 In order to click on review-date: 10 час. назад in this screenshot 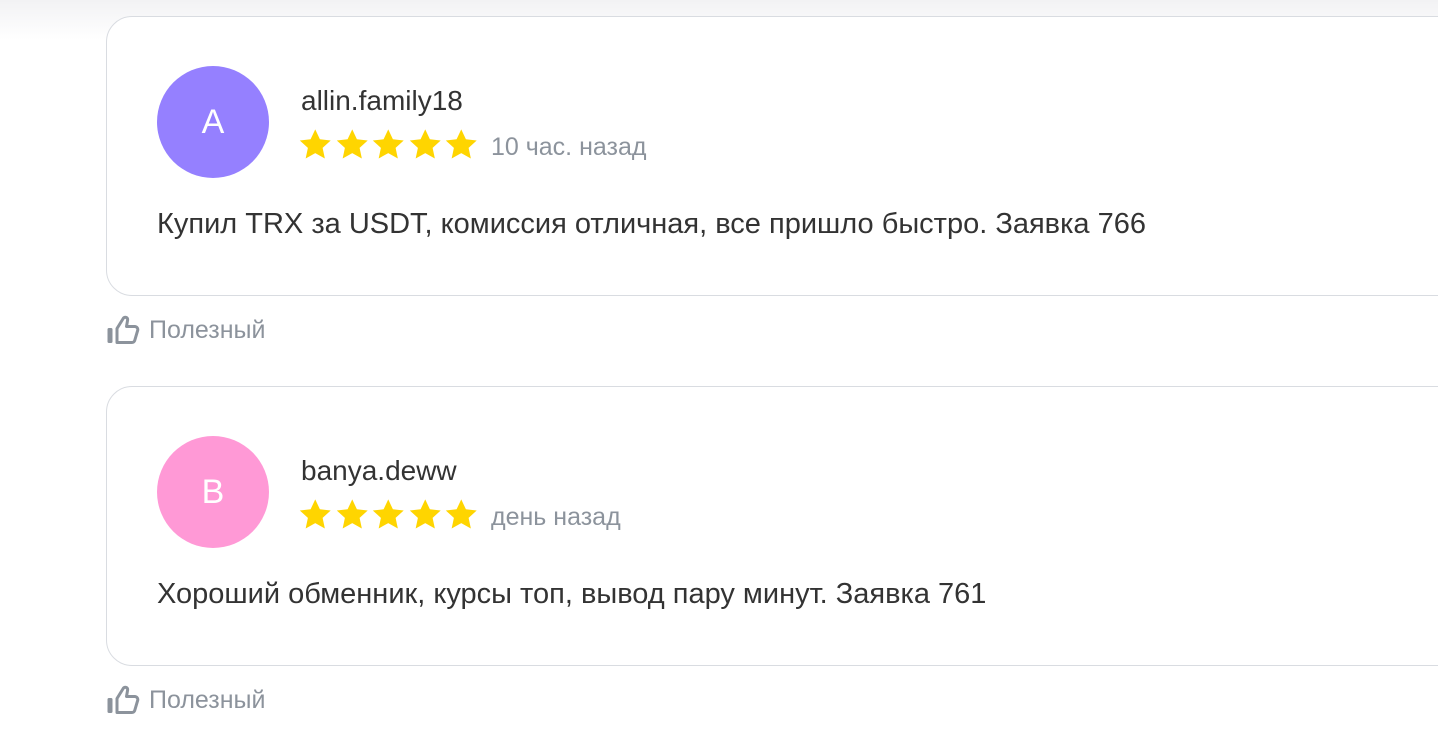, I will do `click(569, 147)`.